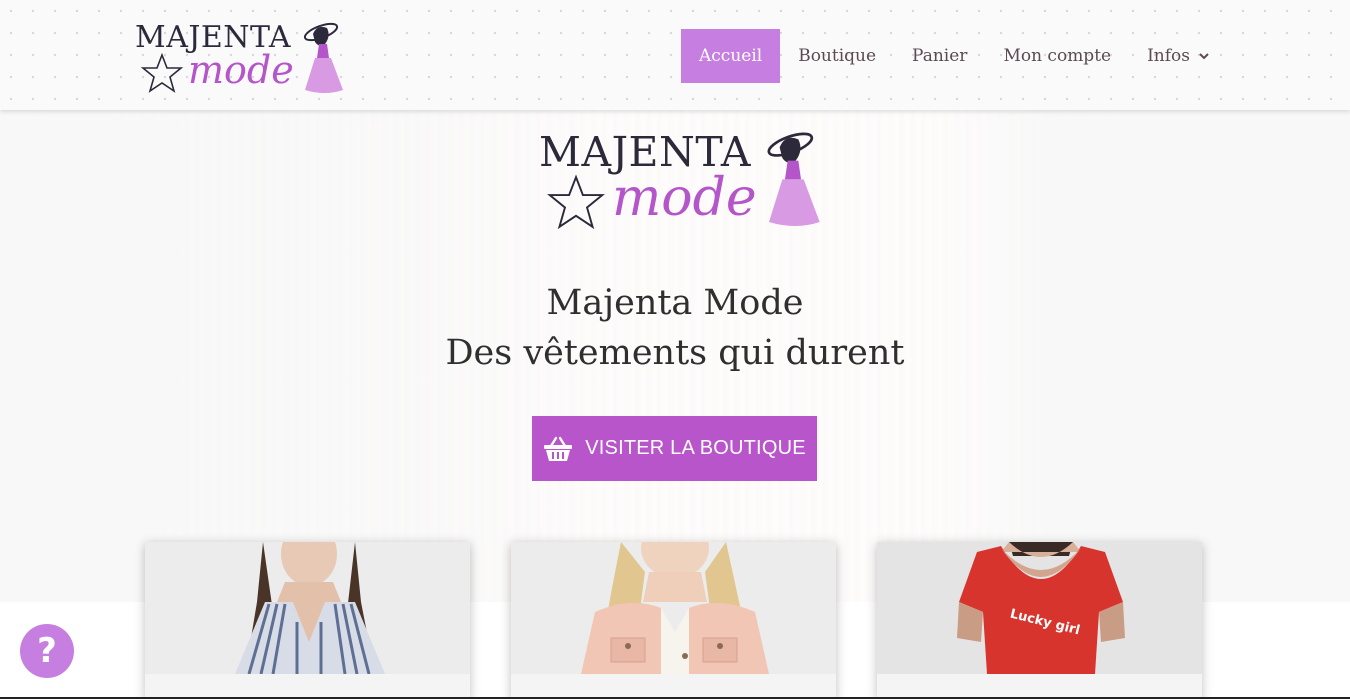 Image resolution: width=1350 pixels, height=699 pixels. What do you see at coordinates (675, 303) in the screenshot?
I see `hero-title-line1: Majenta Mode` at bounding box center [675, 303].